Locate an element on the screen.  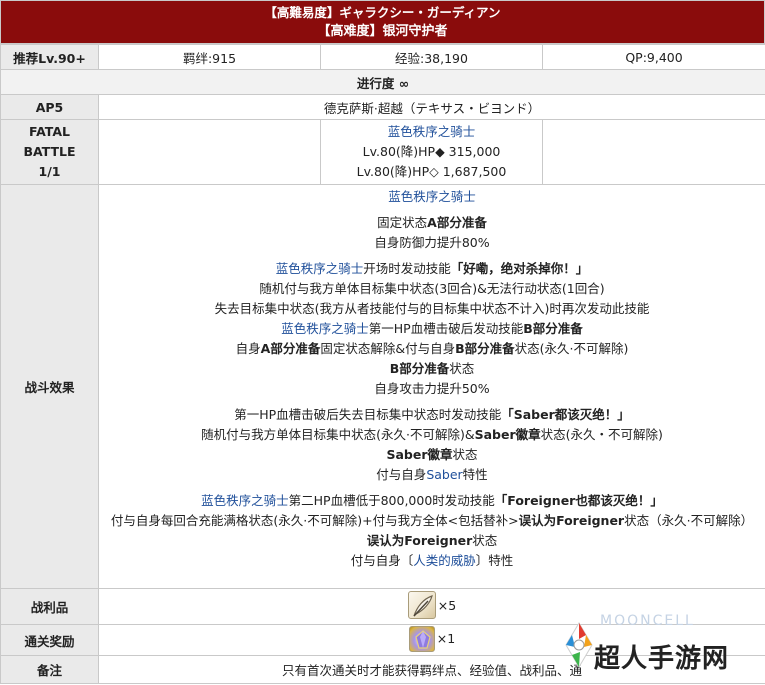
effect3-enemy-link: 蓝色秩序之骑士 is located at coordinates (325, 328).